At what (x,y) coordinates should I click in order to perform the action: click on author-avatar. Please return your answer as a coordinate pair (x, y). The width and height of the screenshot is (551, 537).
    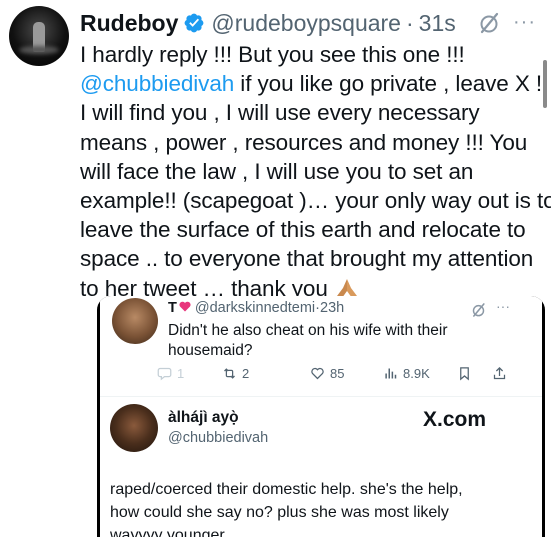
    Looking at the image, I should click on (39, 36).